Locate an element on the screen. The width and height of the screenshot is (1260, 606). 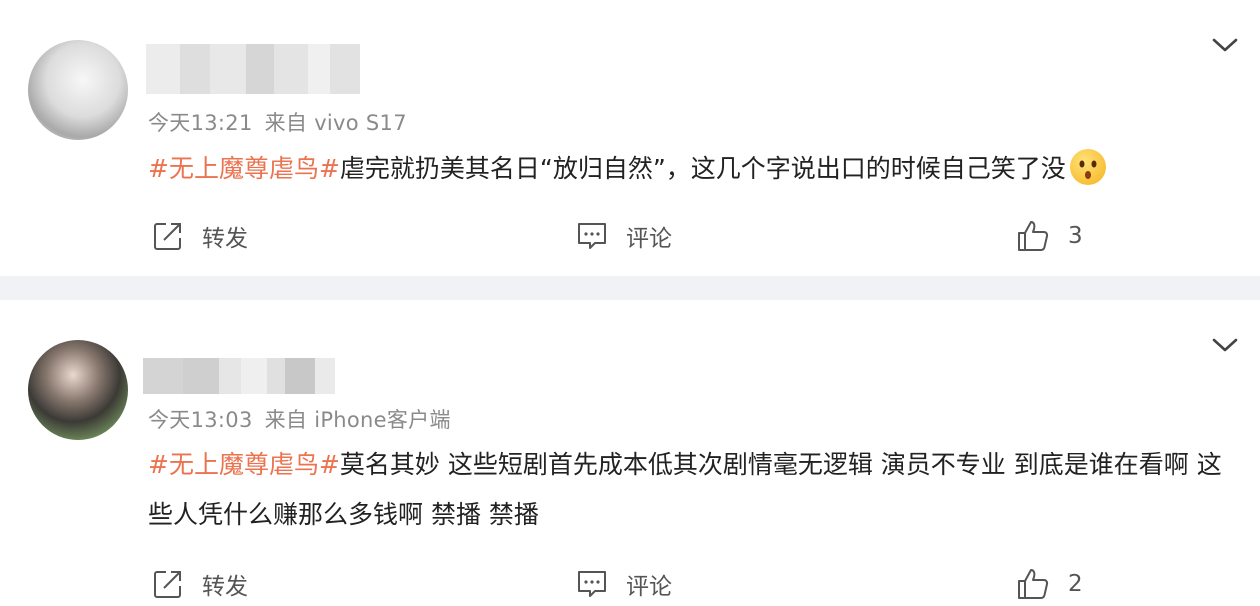
like-button: 2 is located at coordinates (1049, 584).